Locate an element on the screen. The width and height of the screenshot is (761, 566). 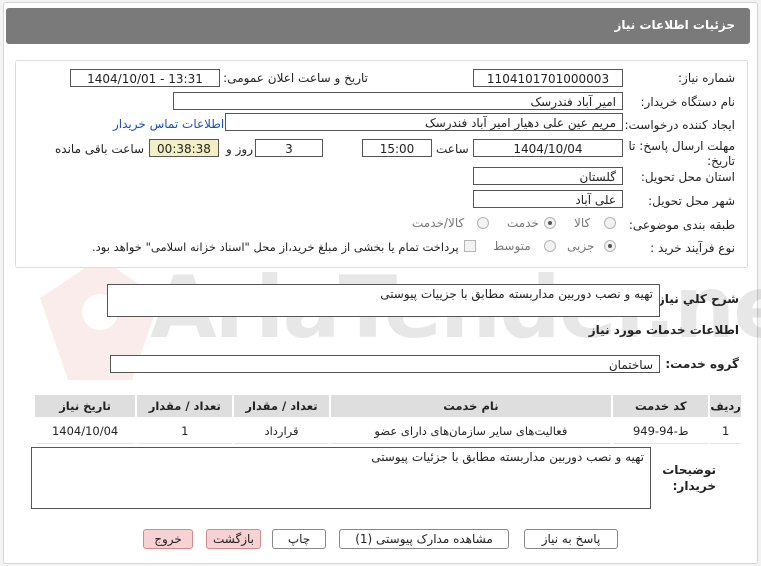
column-header-service-code: کد خدمت is located at coordinates (661, 406).